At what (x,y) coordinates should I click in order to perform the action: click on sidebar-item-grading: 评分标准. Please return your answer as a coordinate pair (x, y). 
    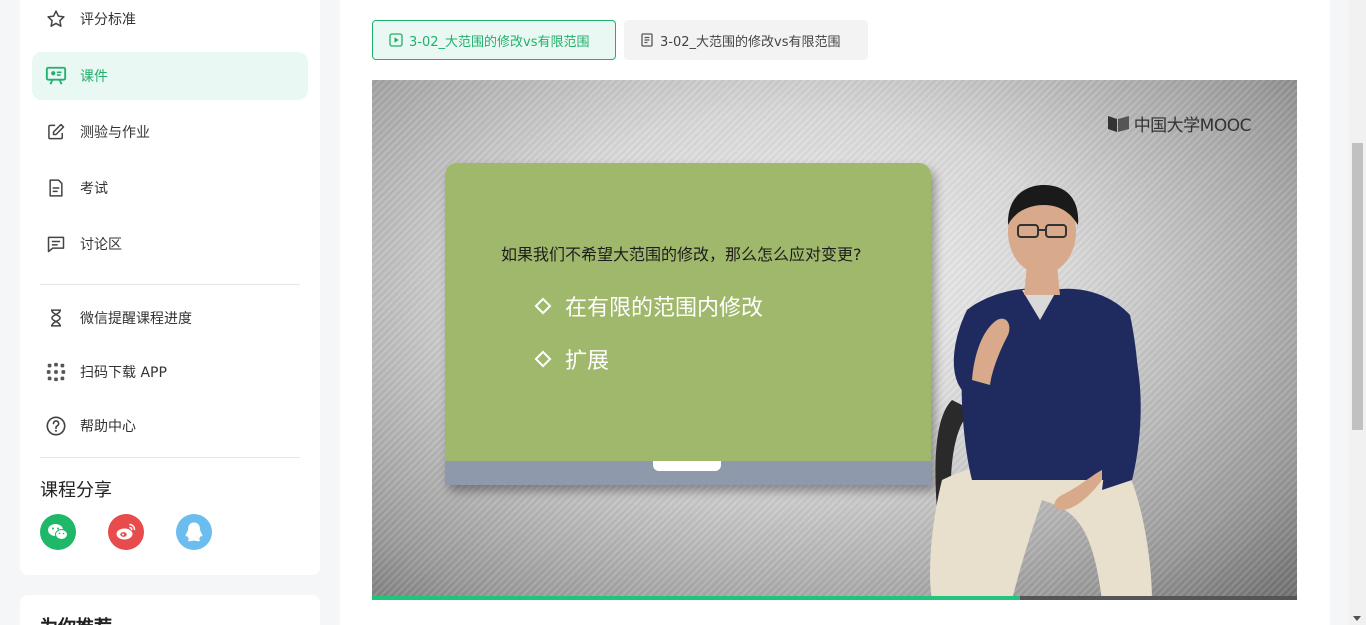
    Looking at the image, I should click on (170, 21).